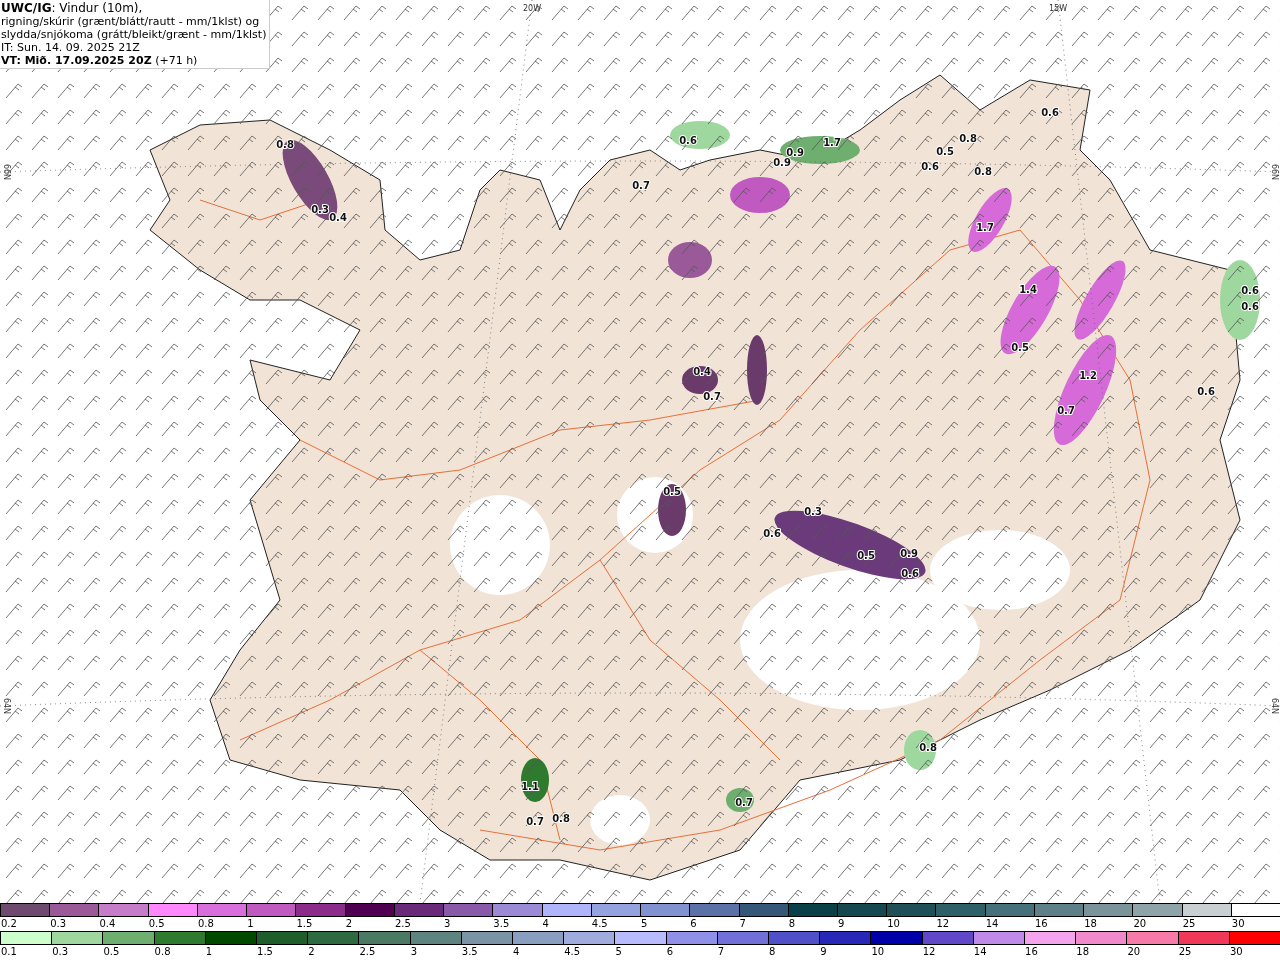 This screenshot has width=1280, height=960. What do you see at coordinates (1088, 375) in the screenshot?
I see `precipitation-value: 1.2` at bounding box center [1088, 375].